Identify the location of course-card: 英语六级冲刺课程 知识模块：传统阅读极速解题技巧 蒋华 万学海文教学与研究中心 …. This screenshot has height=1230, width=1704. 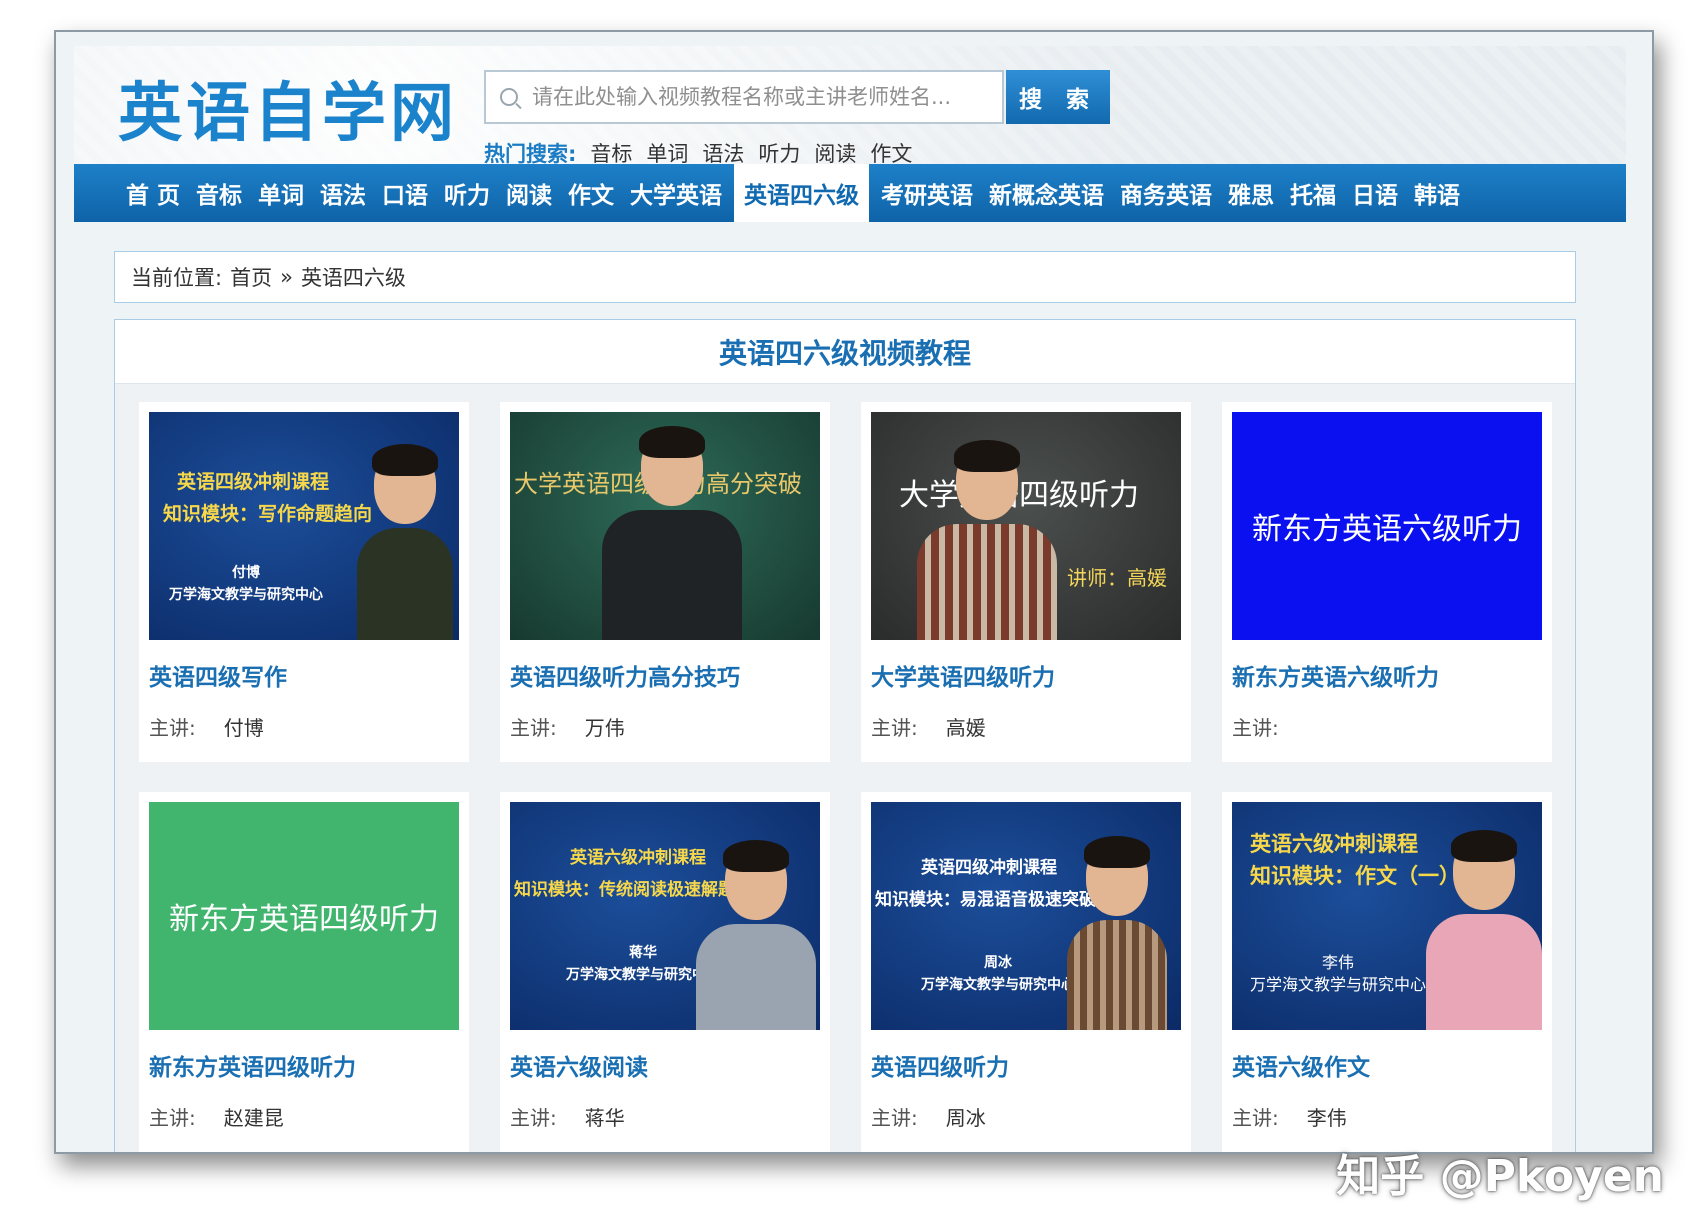
(665, 972).